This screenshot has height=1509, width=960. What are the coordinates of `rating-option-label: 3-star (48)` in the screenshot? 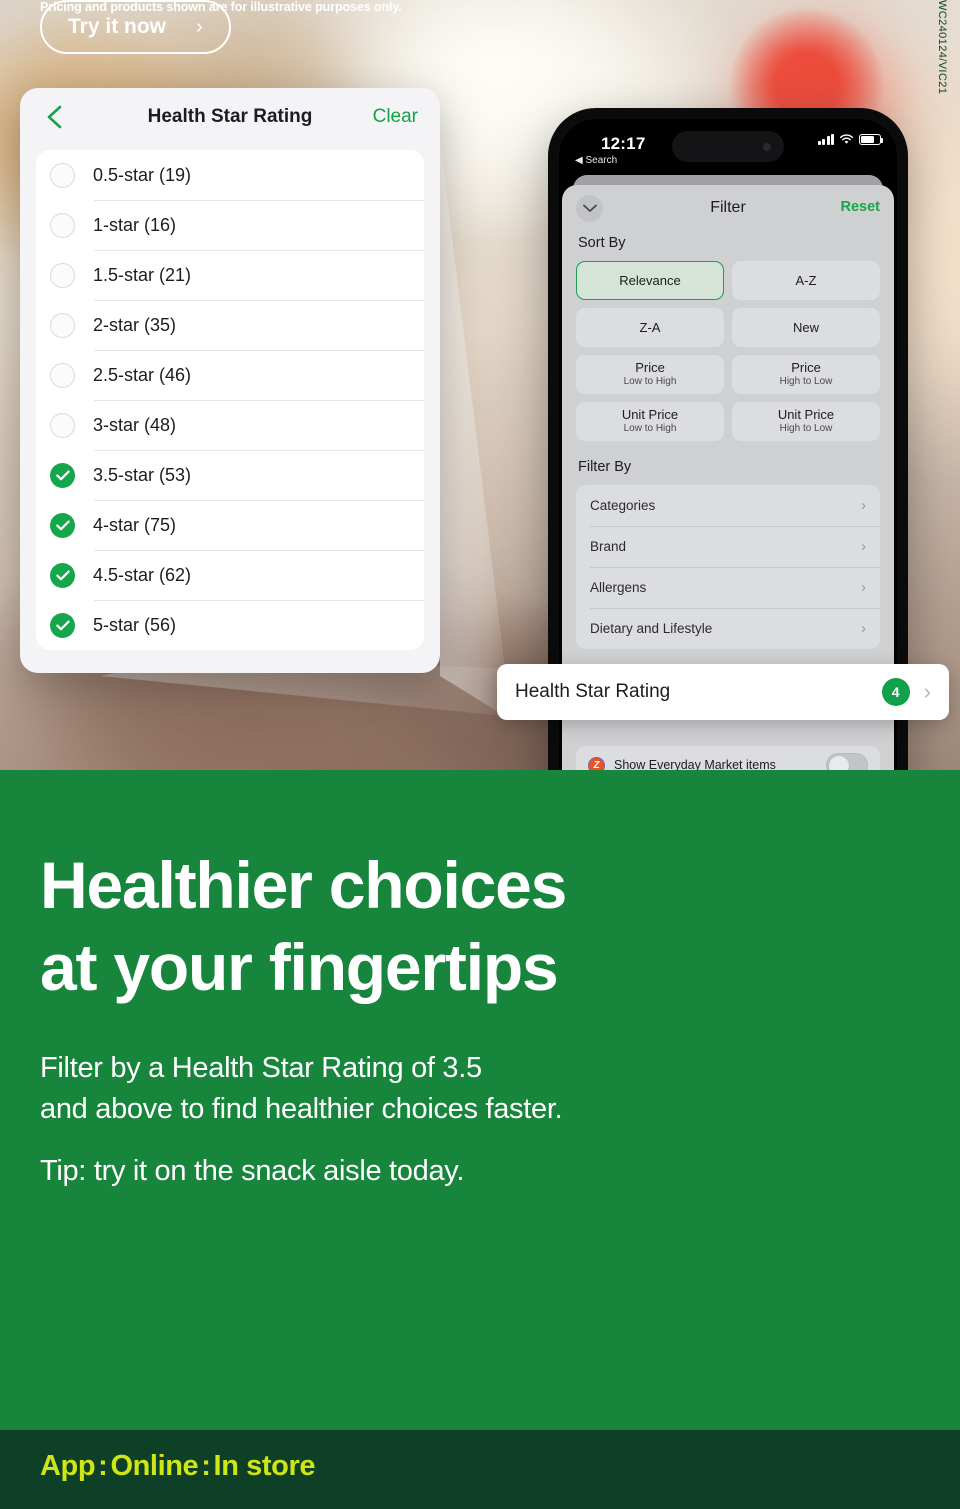 It's located at (135, 424).